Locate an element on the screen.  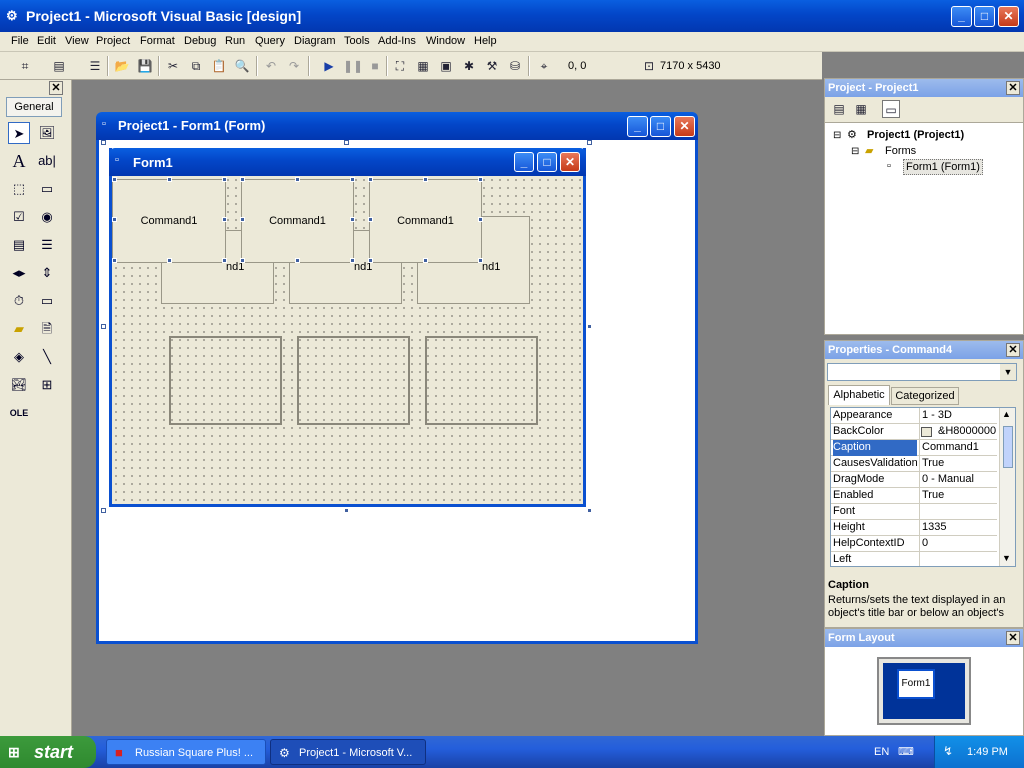
form1-minimize-button: _ is located at coordinates (524, 162).